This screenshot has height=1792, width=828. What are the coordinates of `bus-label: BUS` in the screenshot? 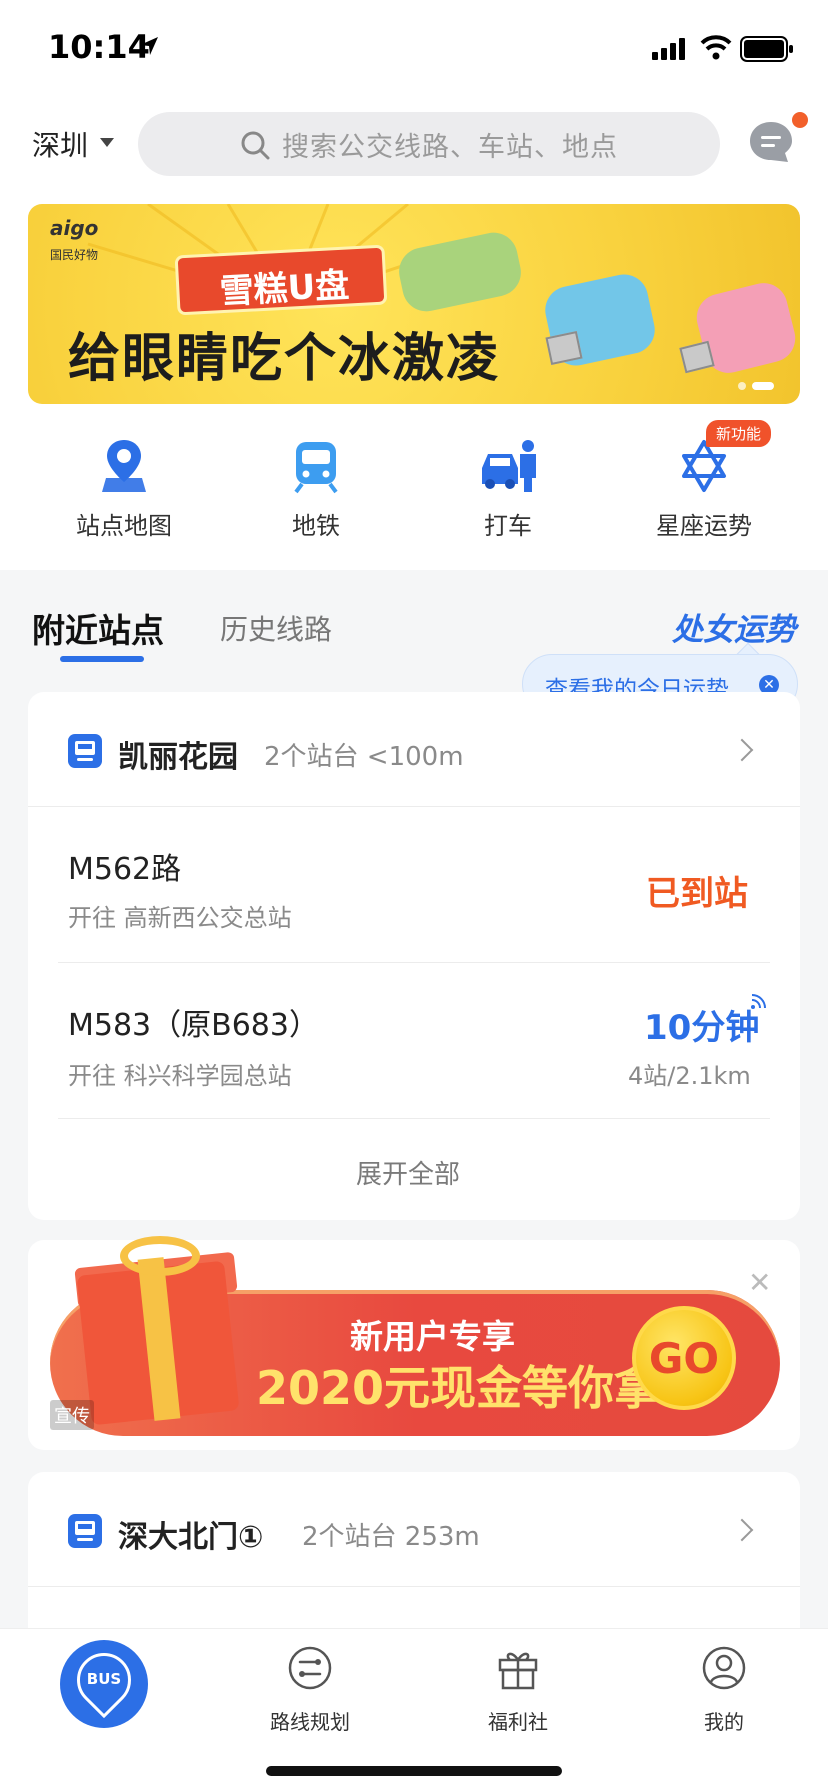 It's located at (104, 1679).